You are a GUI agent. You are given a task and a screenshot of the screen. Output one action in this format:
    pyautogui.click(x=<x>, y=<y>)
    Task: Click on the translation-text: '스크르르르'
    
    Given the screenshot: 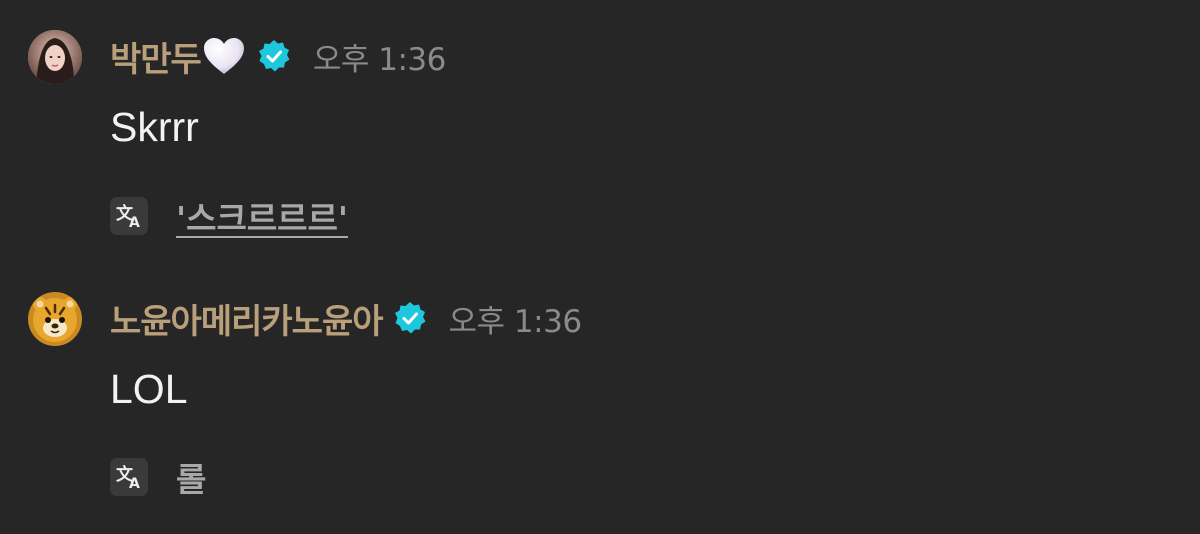 What is the action you would take?
    pyautogui.click(x=262, y=216)
    